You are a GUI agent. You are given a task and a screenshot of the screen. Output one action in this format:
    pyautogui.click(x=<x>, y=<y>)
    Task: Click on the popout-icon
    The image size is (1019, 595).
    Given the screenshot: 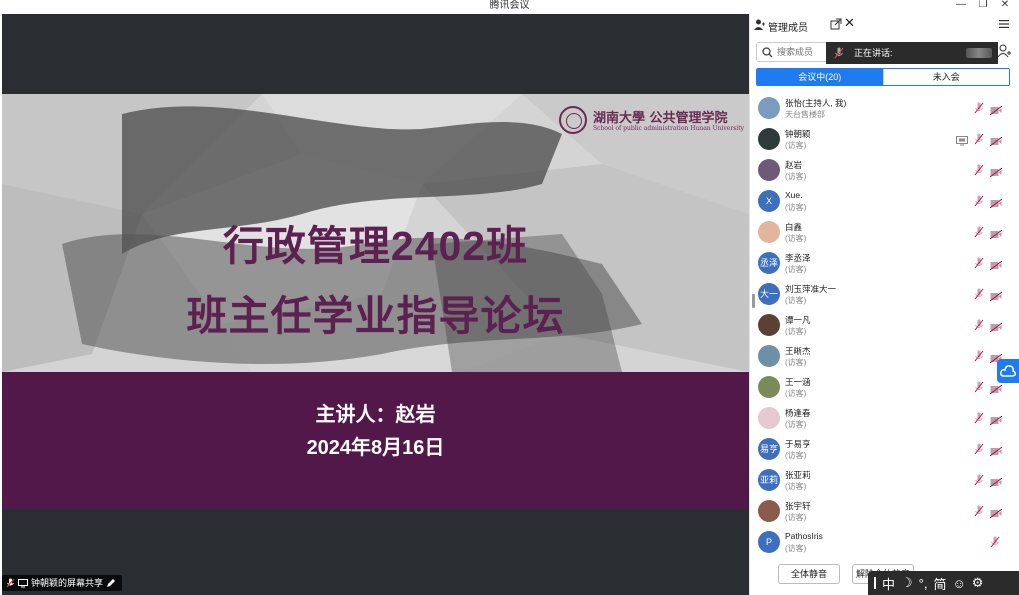 What is the action you would take?
    pyautogui.click(x=836, y=24)
    